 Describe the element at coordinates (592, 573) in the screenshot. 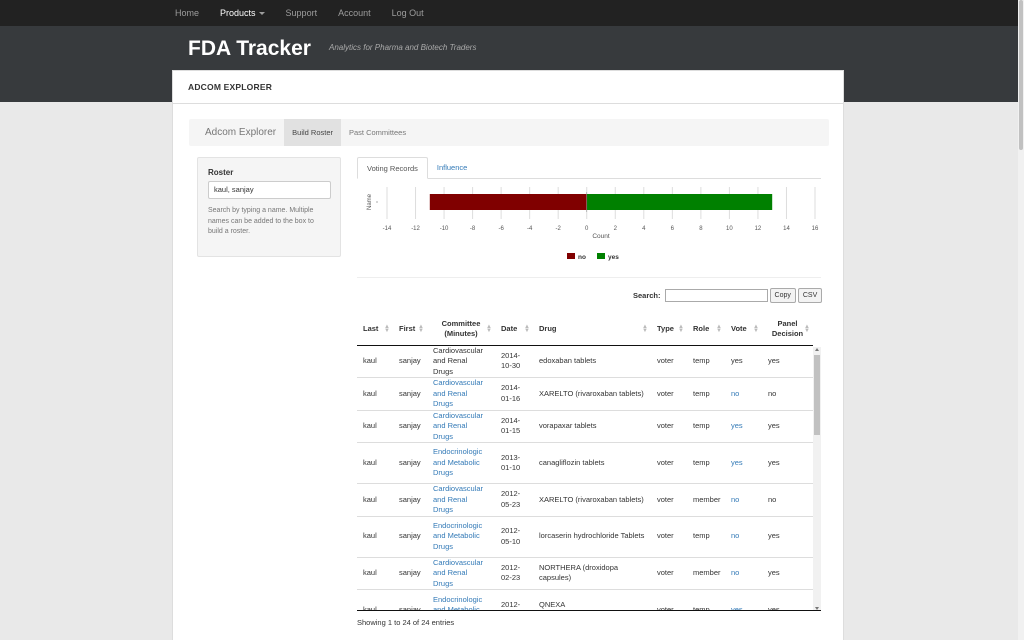

I see `cell-drug: NORTHERA (droxidopa capsules)` at that location.